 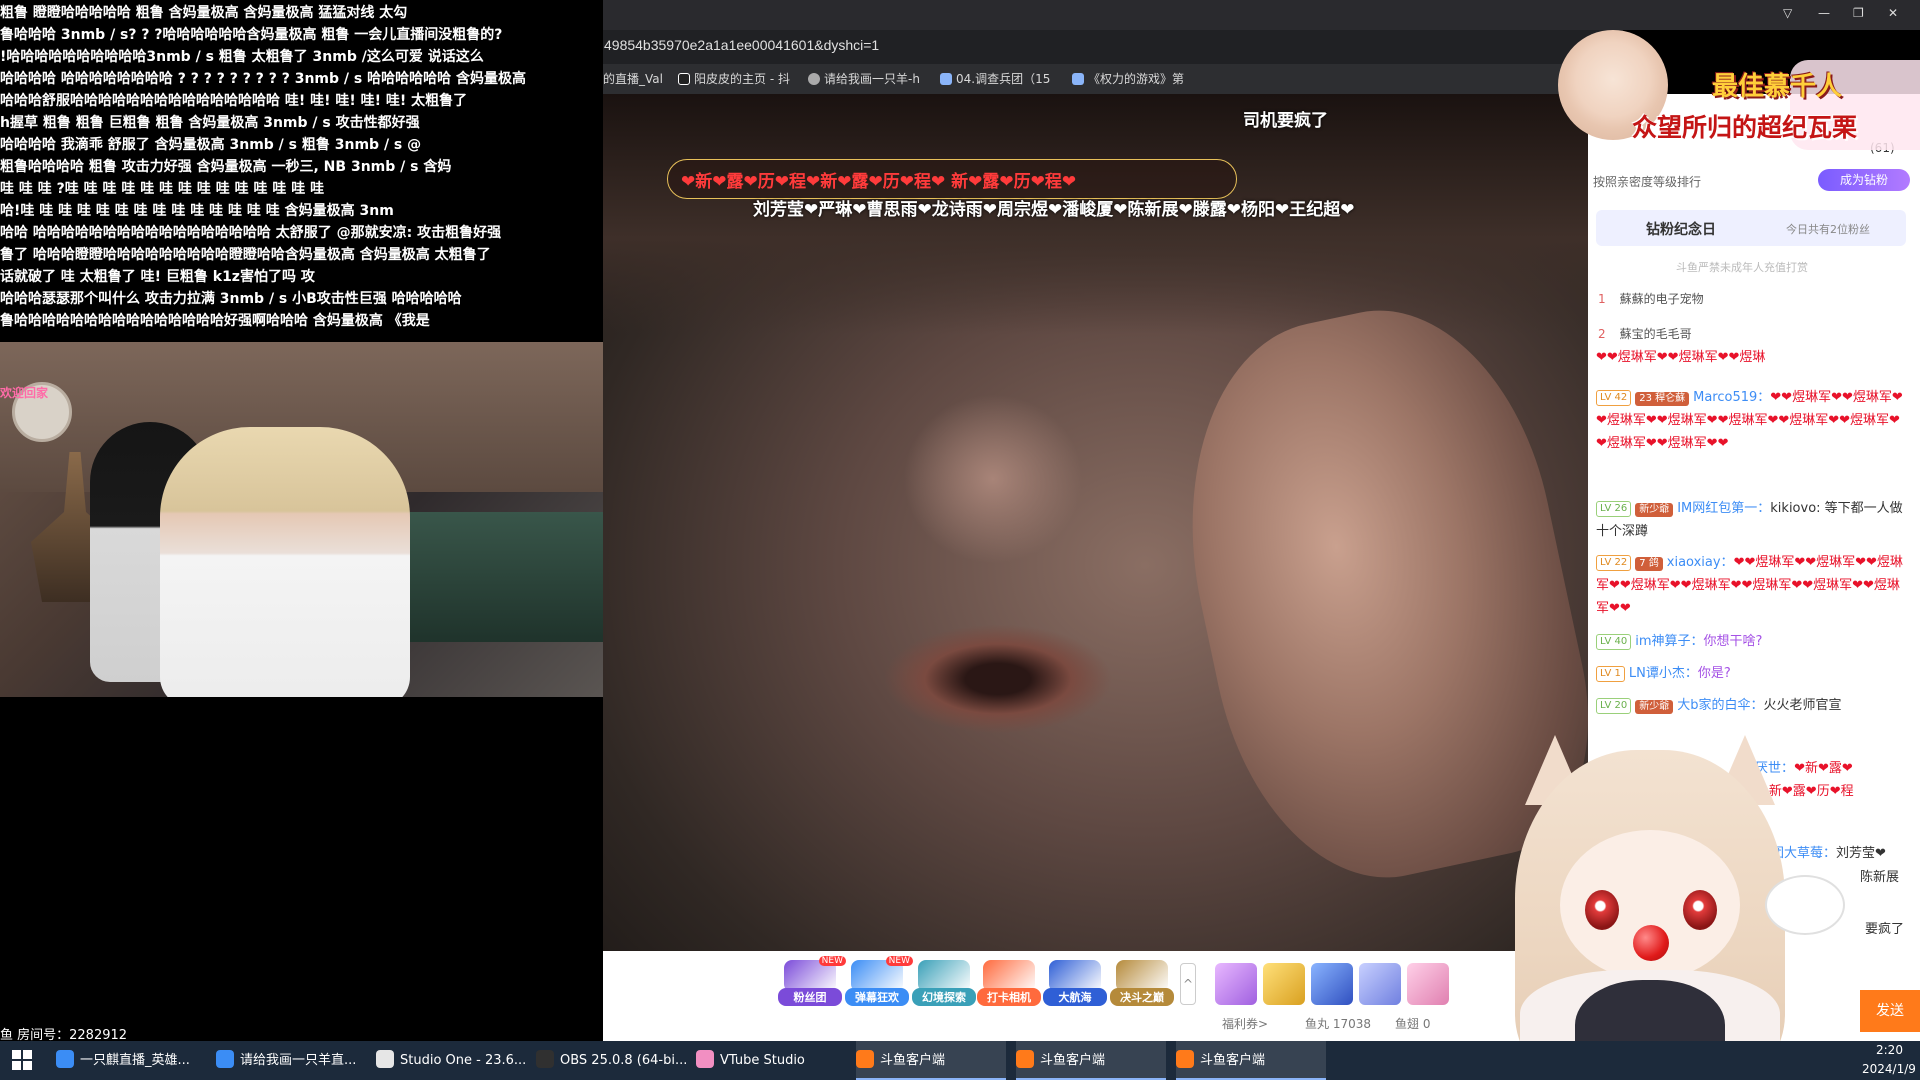 What do you see at coordinates (1733, 641) in the screenshot?
I see `chat-text: 你想干啥?` at bounding box center [1733, 641].